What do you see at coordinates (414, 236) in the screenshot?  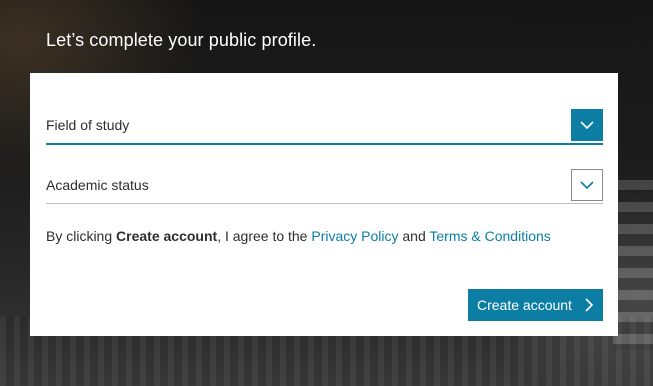 I see `agreement-and: and` at bounding box center [414, 236].